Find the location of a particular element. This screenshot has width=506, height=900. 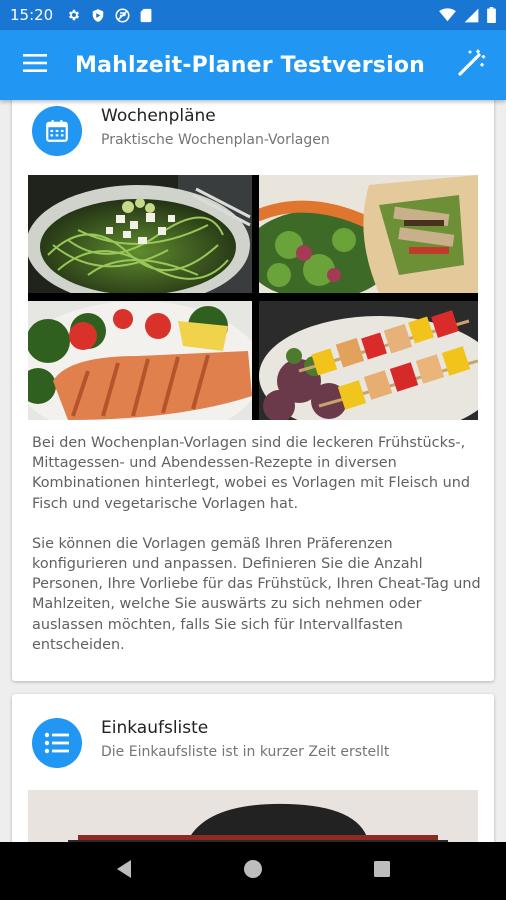

magic-wand-icon is located at coordinates (471, 65).